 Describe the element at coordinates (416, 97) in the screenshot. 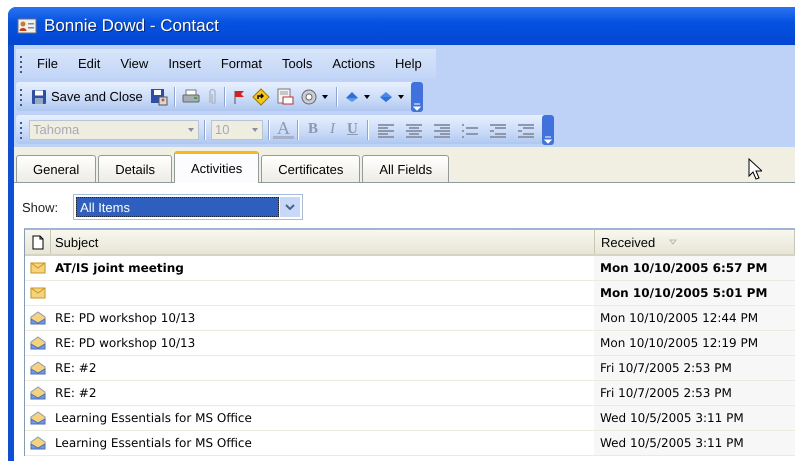

I see `toolbar-options-button` at that location.